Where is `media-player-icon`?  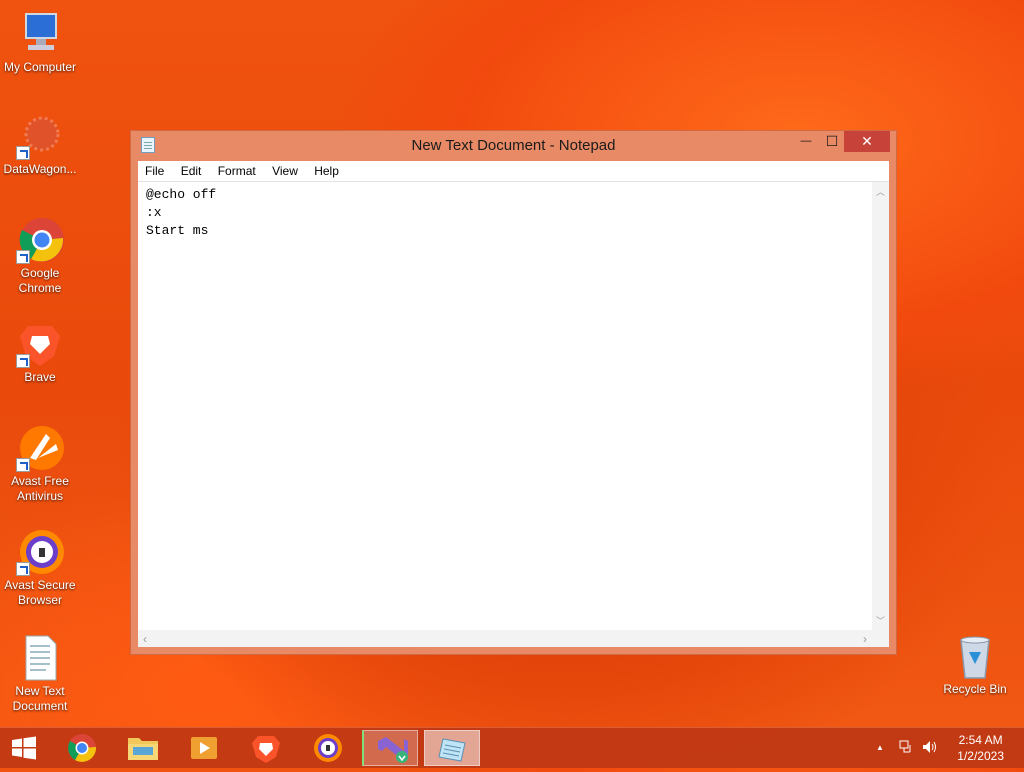
media-player-icon is located at coordinates (204, 748).